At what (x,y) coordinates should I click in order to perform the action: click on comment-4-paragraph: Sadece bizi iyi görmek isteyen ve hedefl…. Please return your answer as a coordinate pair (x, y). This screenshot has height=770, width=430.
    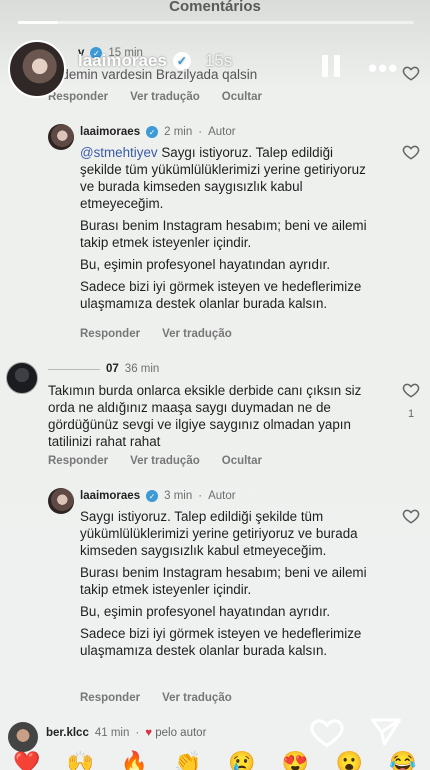
    Looking at the image, I should click on (221, 642).